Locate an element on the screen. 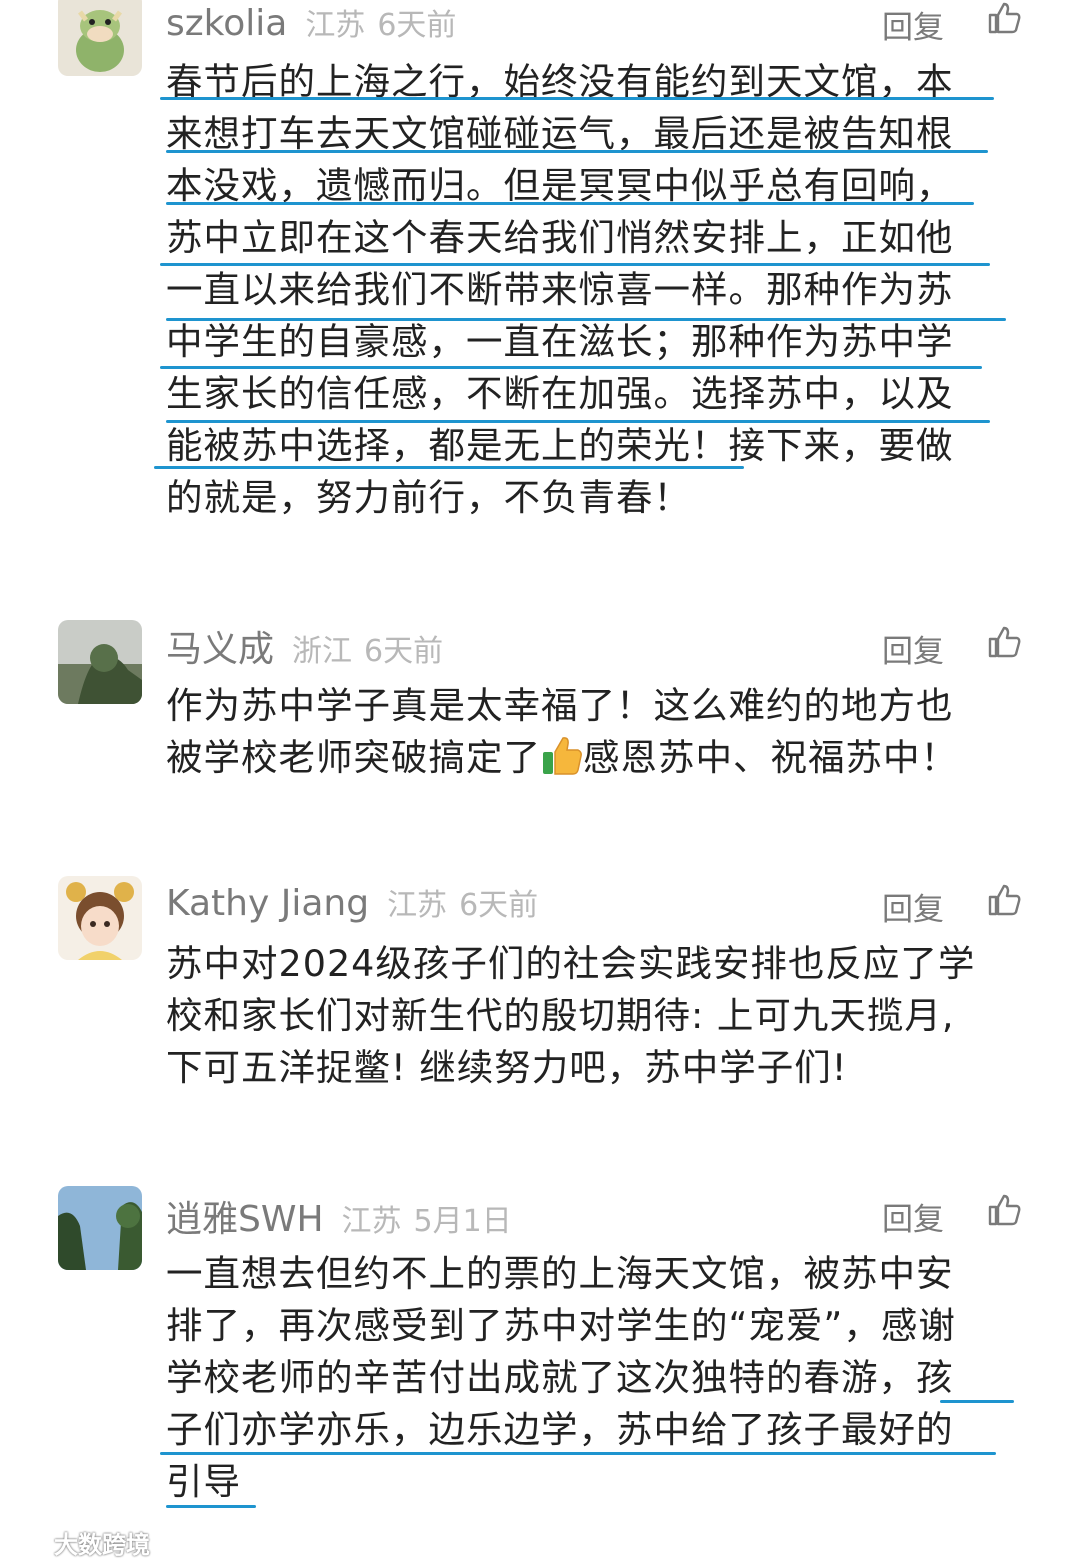 This screenshot has height=1566, width=1080. comment-line: 中学生的自豪感，一直在滋长；那种作为苏中学 is located at coordinates (560, 341).